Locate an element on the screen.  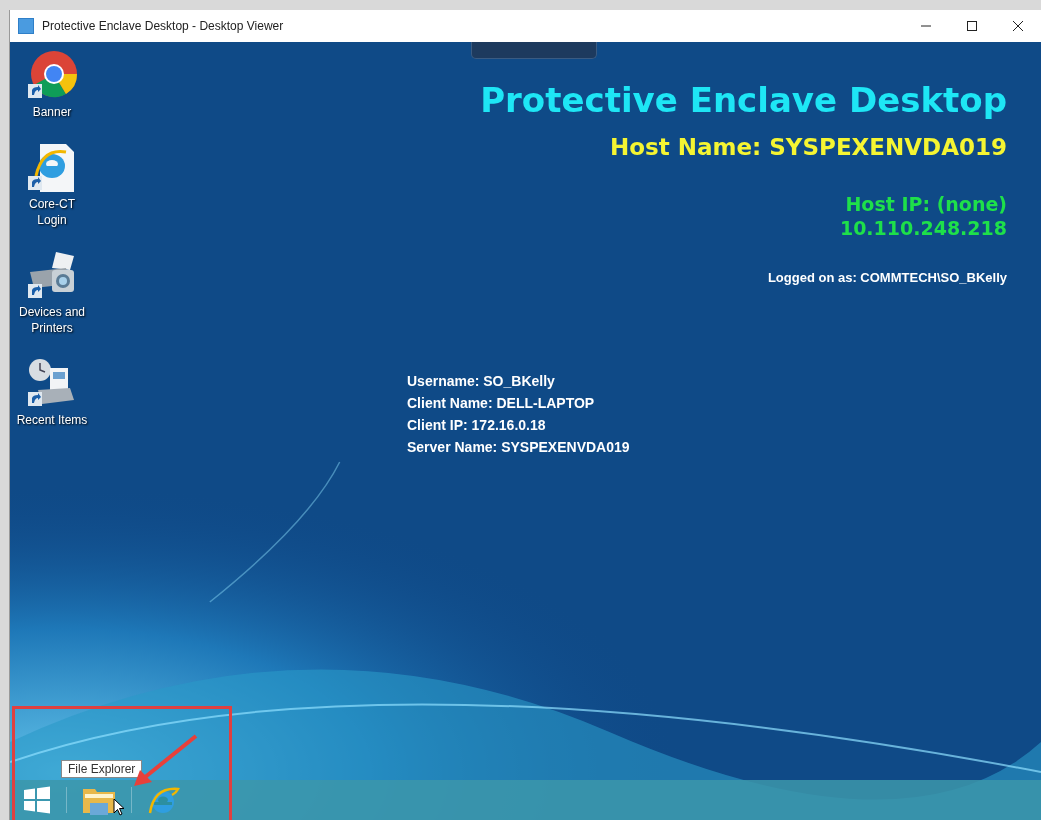
icon-label: Banner is located at coordinates (52, 112).